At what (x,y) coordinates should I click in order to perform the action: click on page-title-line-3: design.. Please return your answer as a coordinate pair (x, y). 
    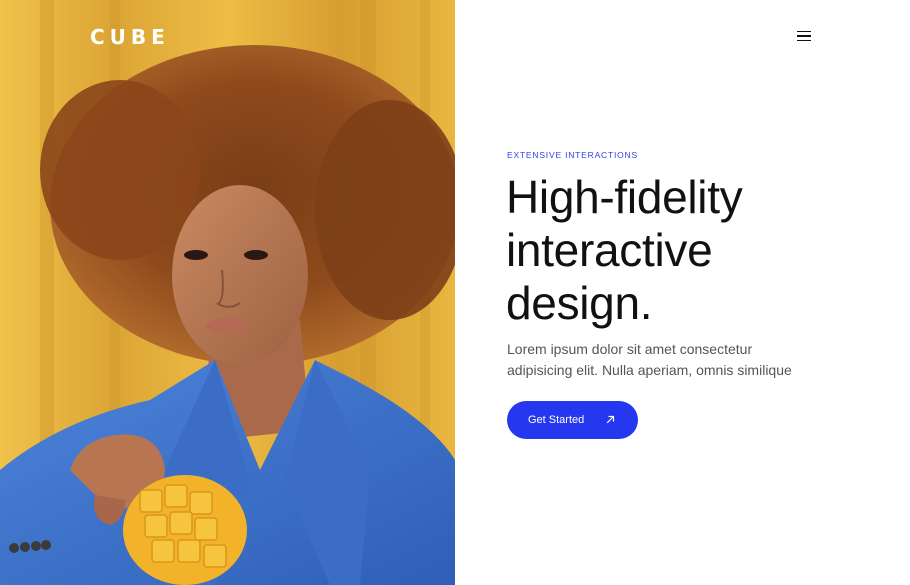
    Looking at the image, I should click on (579, 303).